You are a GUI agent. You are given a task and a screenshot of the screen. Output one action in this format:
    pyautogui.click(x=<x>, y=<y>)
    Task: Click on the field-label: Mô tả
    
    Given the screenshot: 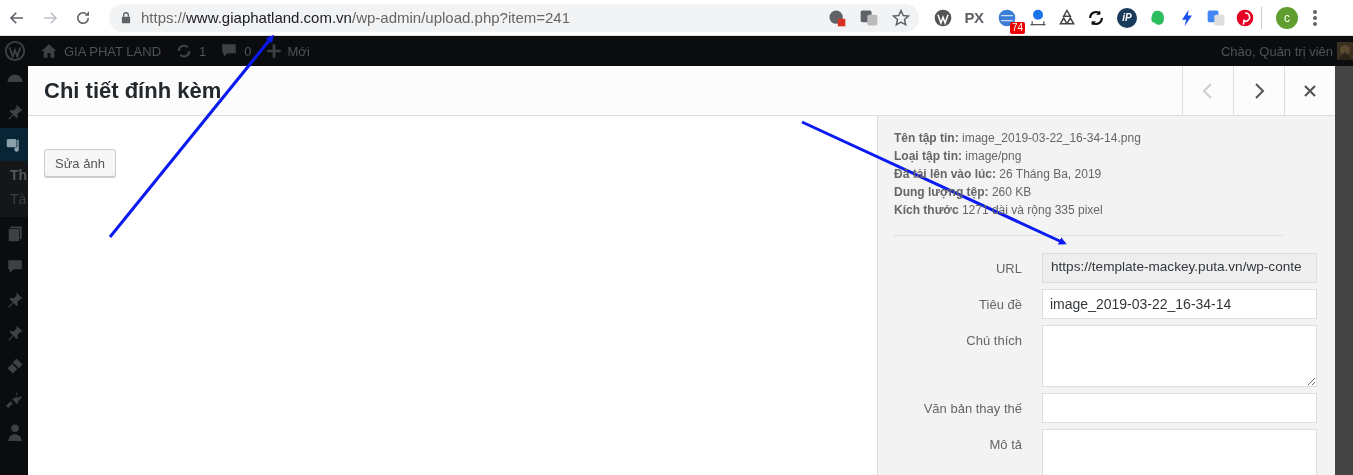 What is the action you would take?
    pyautogui.click(x=1005, y=445)
    